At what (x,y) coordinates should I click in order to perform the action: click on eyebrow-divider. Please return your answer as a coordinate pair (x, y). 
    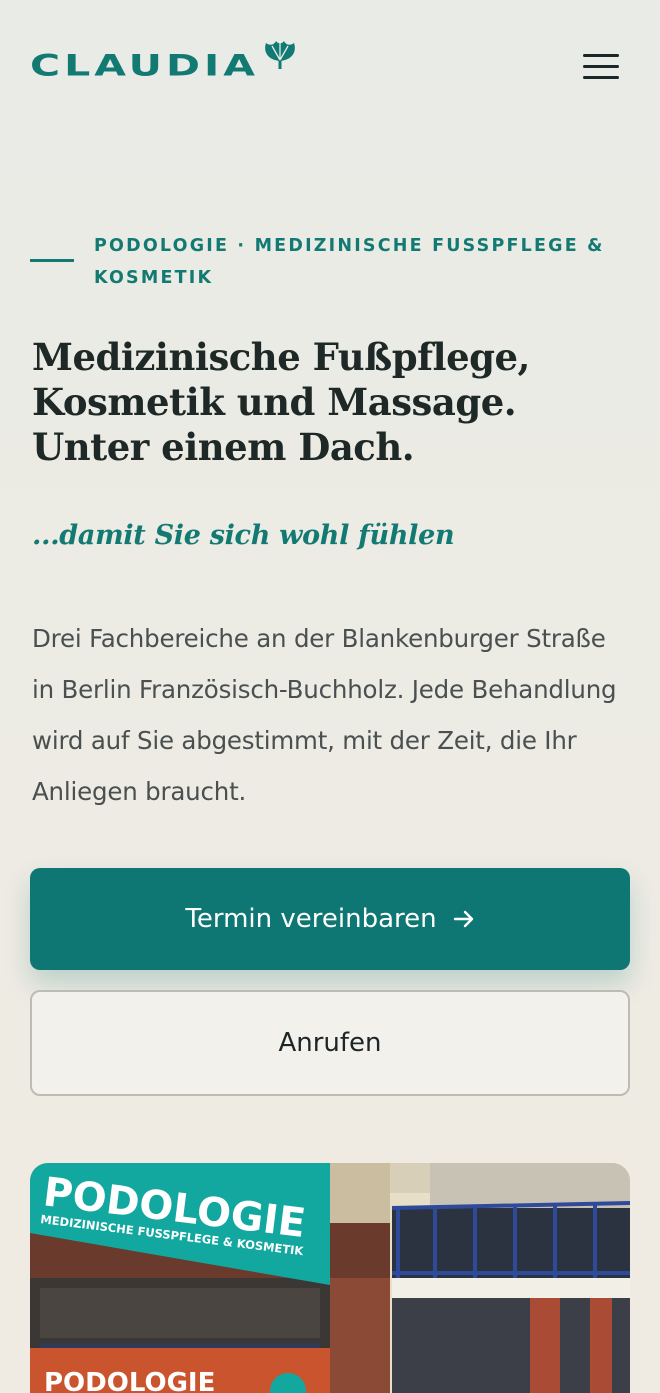
    Looking at the image, I should click on (52, 260).